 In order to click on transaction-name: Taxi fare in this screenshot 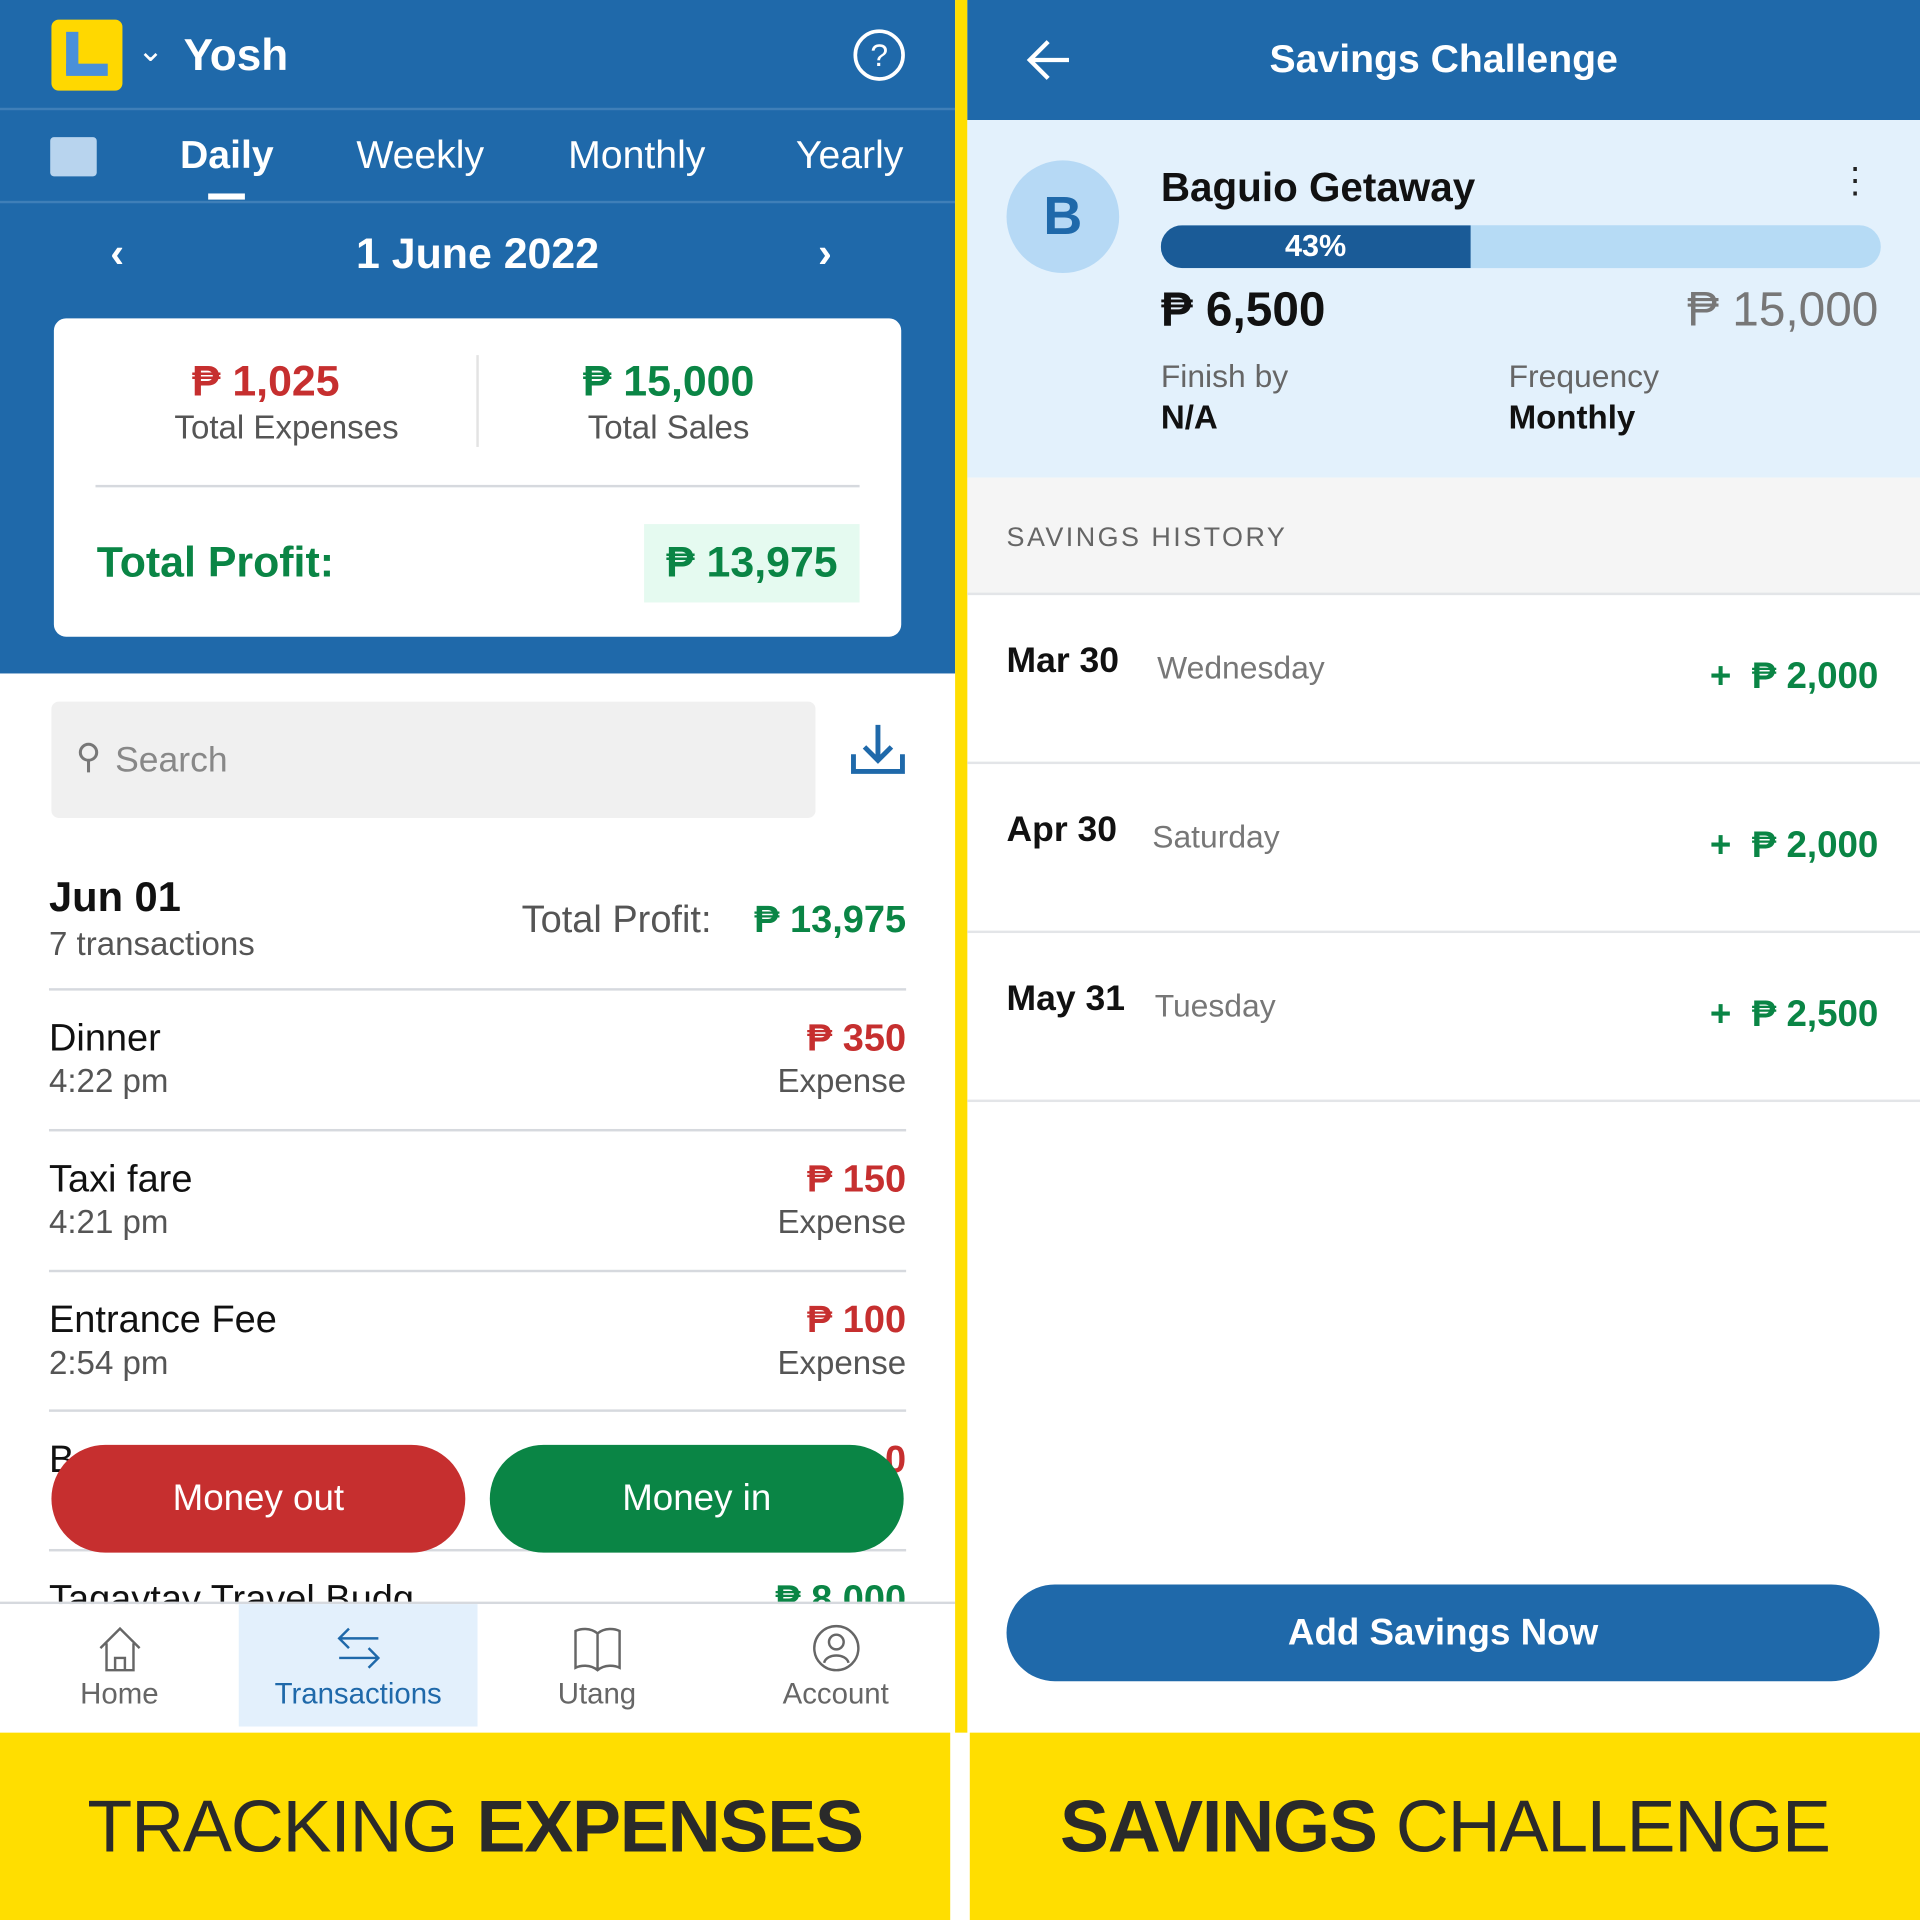, I will do `click(120, 1179)`.